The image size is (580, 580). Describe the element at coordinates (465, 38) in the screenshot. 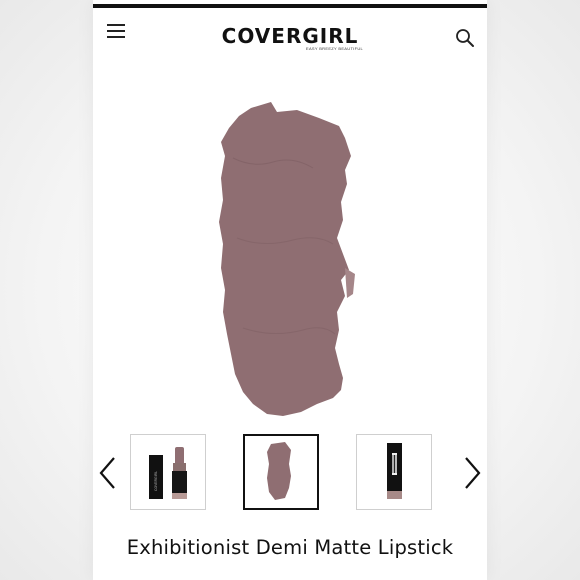

I see `search-icon` at that location.